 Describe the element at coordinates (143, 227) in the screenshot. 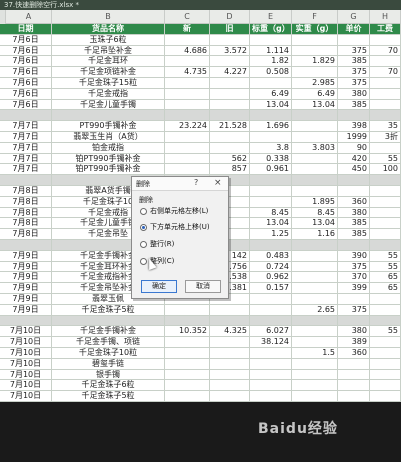

I see `radio-shift-up` at that location.